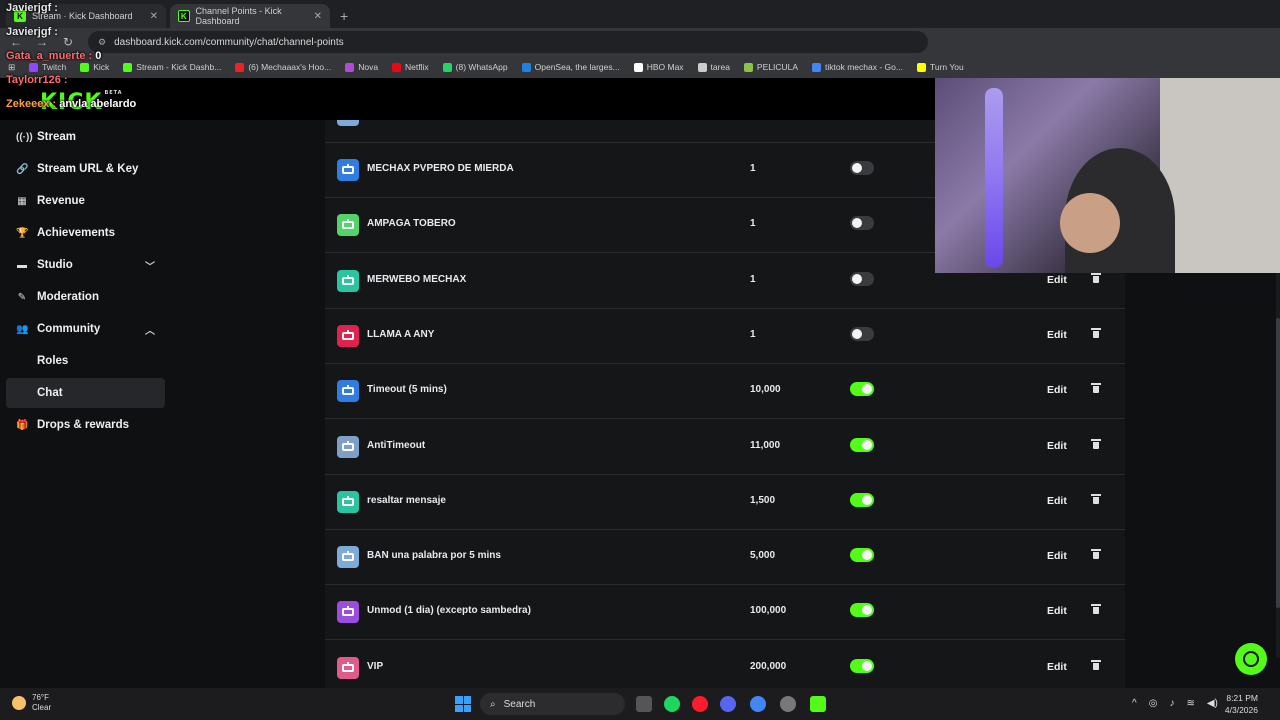 The image size is (1280, 720). What do you see at coordinates (1171, 703) in the screenshot?
I see `mic-icon: ♪` at bounding box center [1171, 703].